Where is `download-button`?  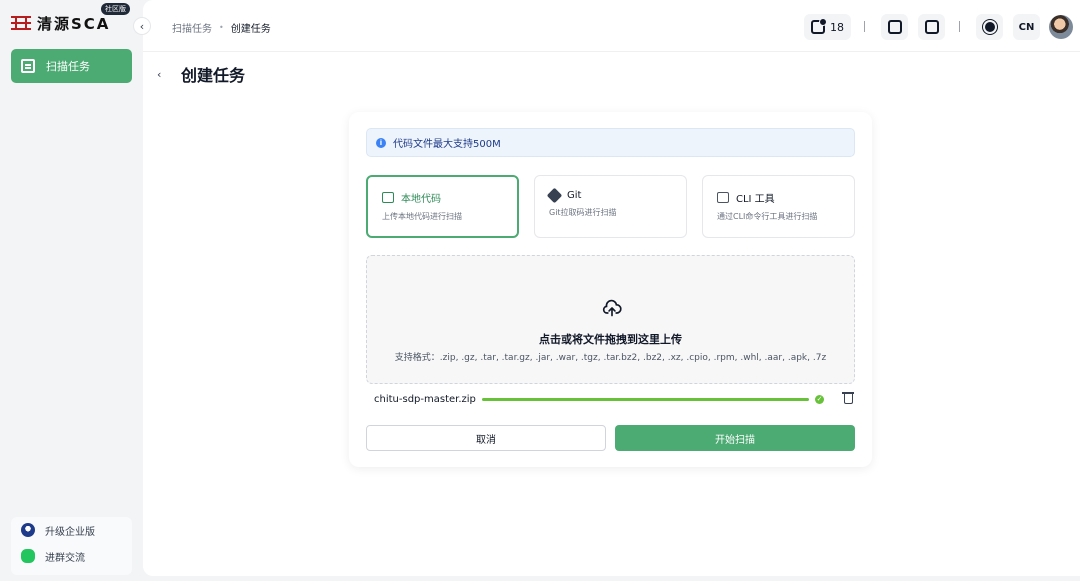 download-button is located at coordinates (894, 27).